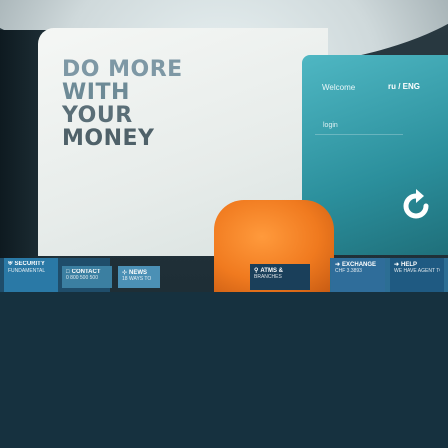 This screenshot has height=448, width=448. Describe the element at coordinates (108, 138) in the screenshot. I see `headline-line-4: MONEY` at that location.